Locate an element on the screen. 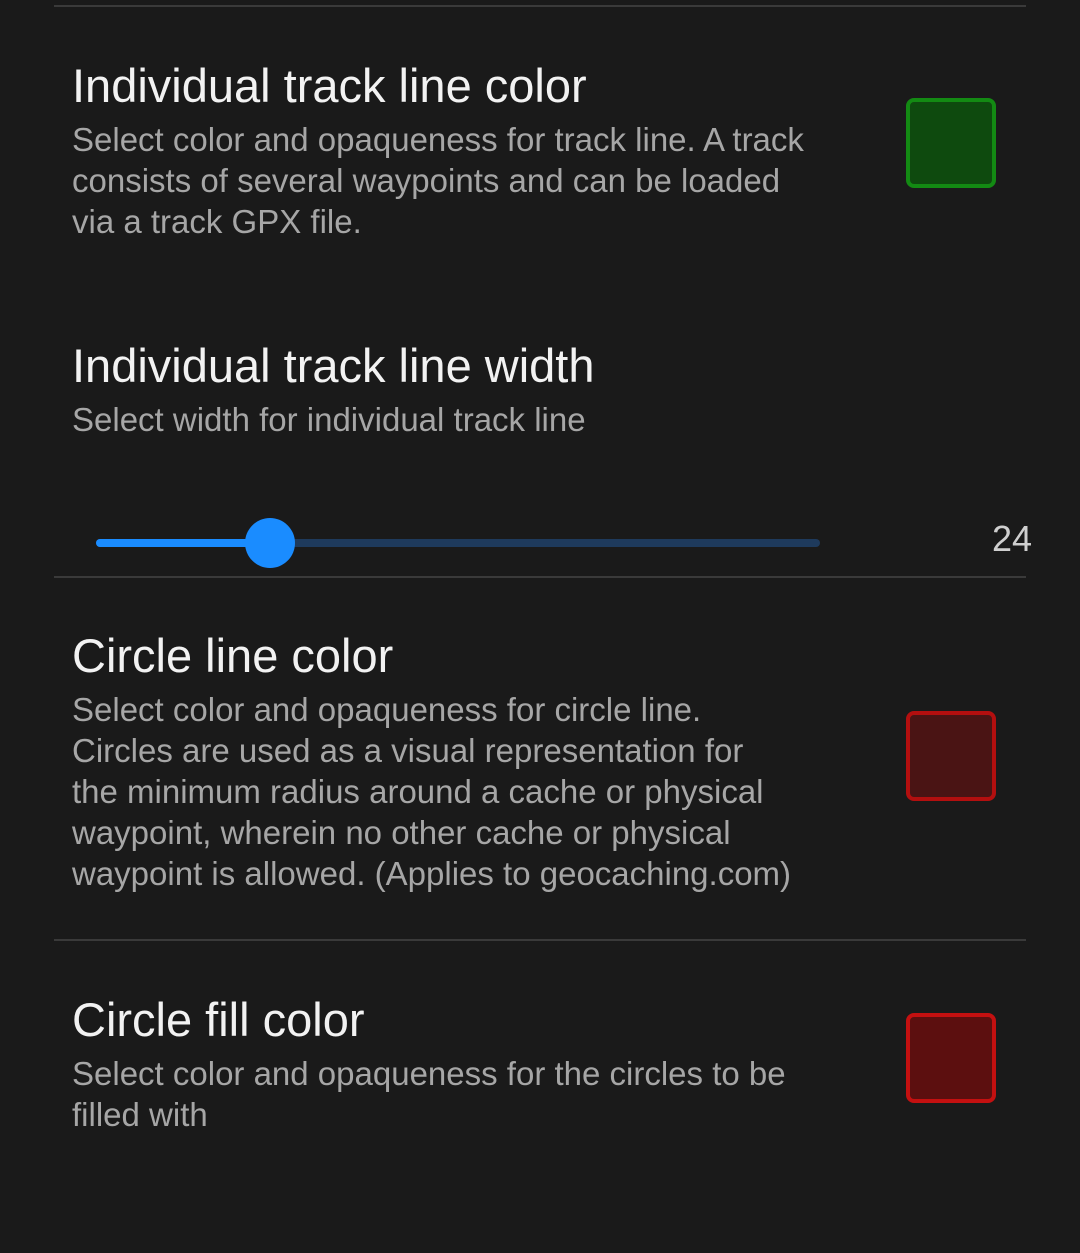 The width and height of the screenshot is (1080, 1253). circle-fill-color-title: Circle fill color is located at coordinates (218, 1019).